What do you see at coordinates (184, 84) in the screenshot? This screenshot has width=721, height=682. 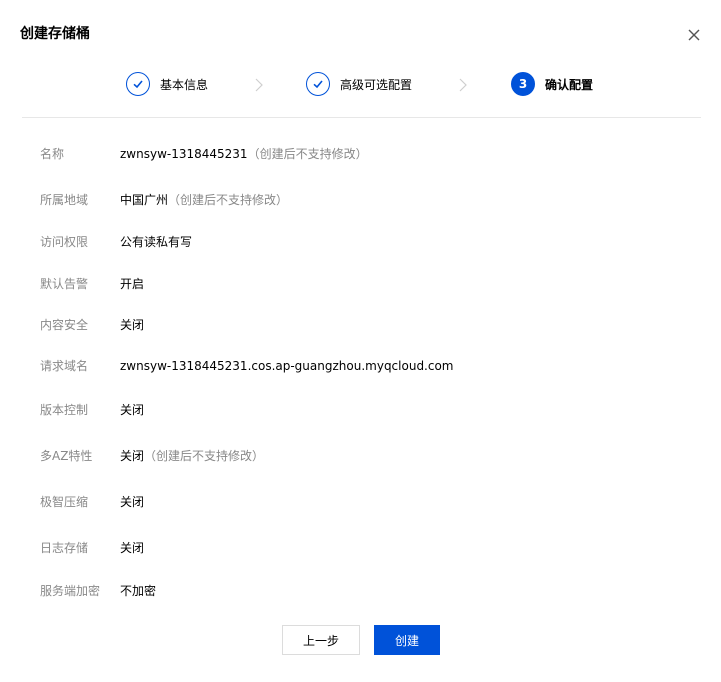 I see `step-label: 基本信息` at bounding box center [184, 84].